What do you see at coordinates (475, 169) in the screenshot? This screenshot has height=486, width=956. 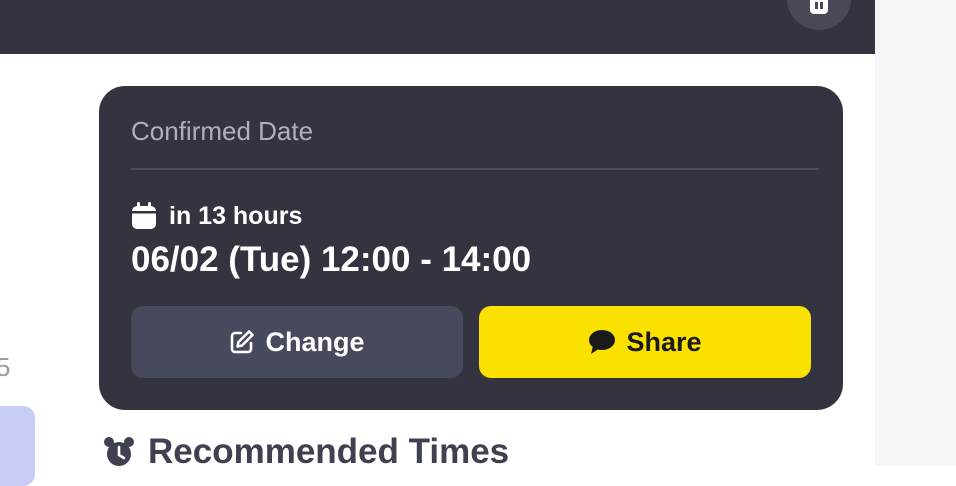 I see `card-divider` at bounding box center [475, 169].